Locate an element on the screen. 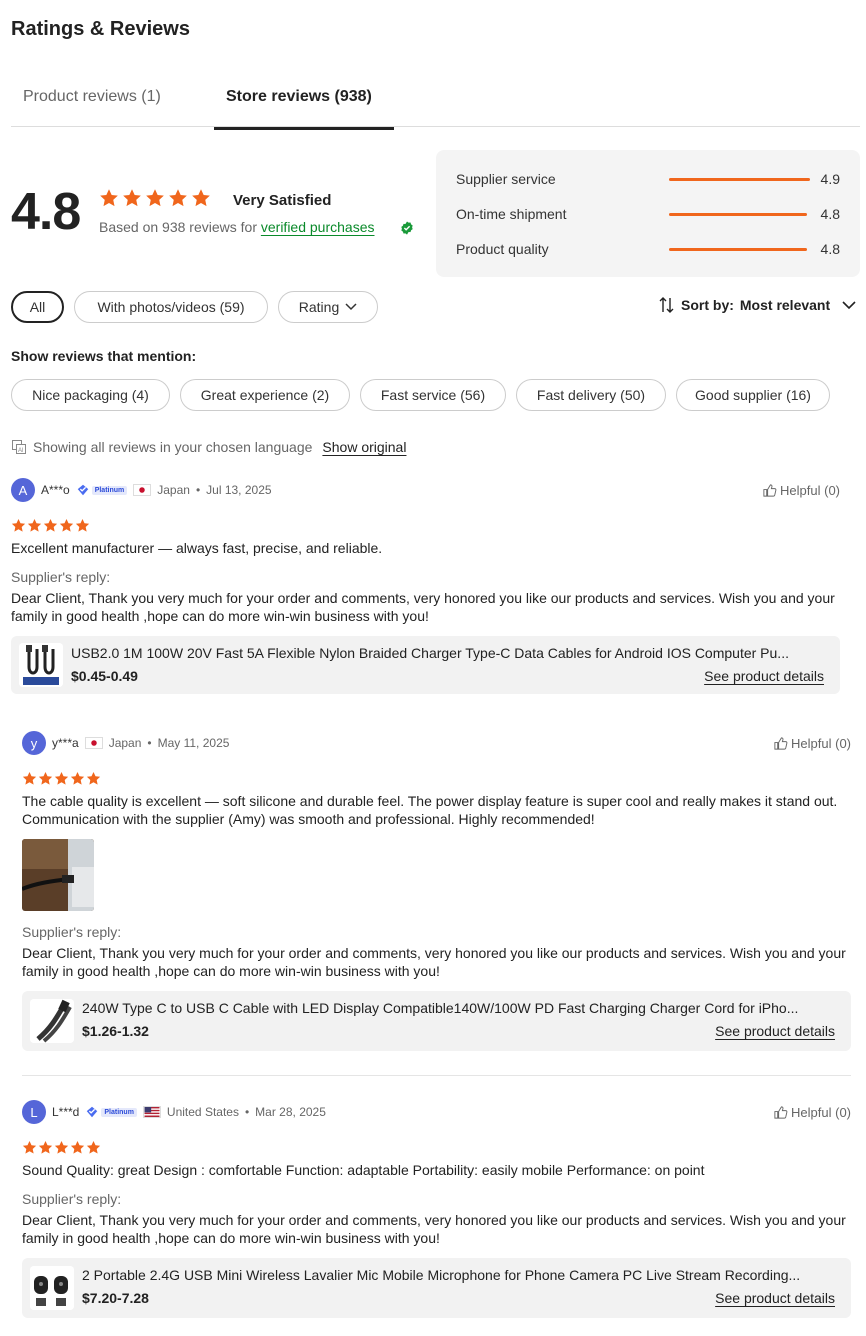 Image resolution: width=866 pixels, height=1336 pixels. translate-icon: Al is located at coordinates (19, 447).